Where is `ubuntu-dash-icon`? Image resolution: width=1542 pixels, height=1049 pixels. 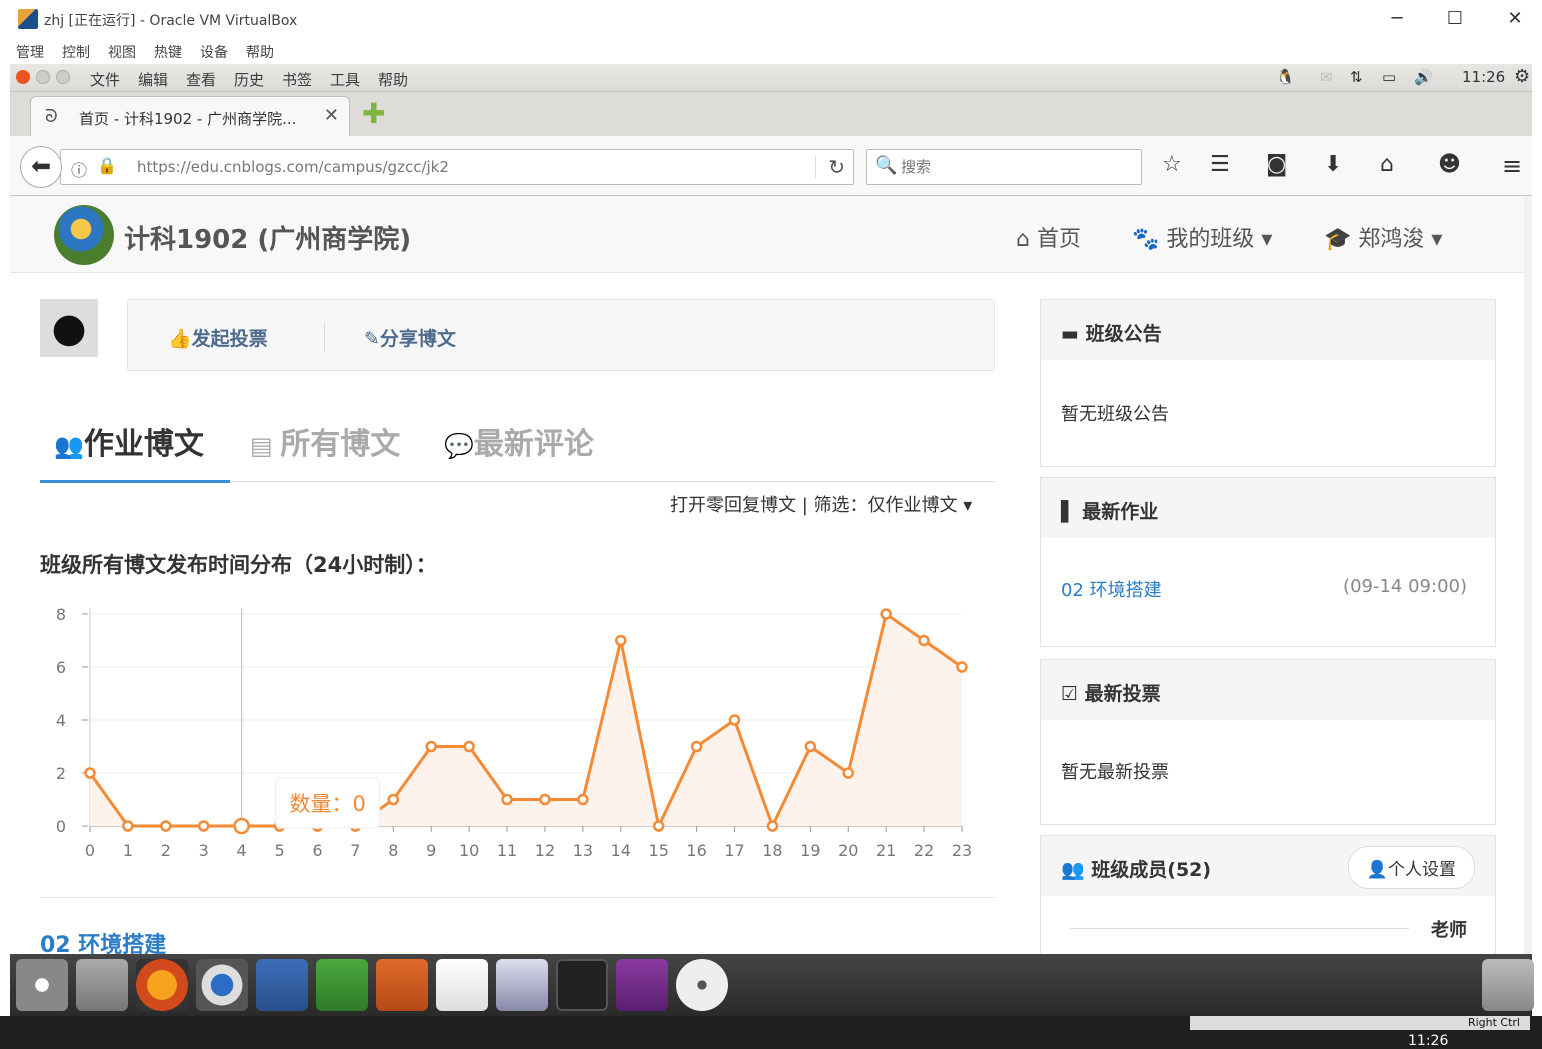
ubuntu-dash-icon is located at coordinates (42, 985).